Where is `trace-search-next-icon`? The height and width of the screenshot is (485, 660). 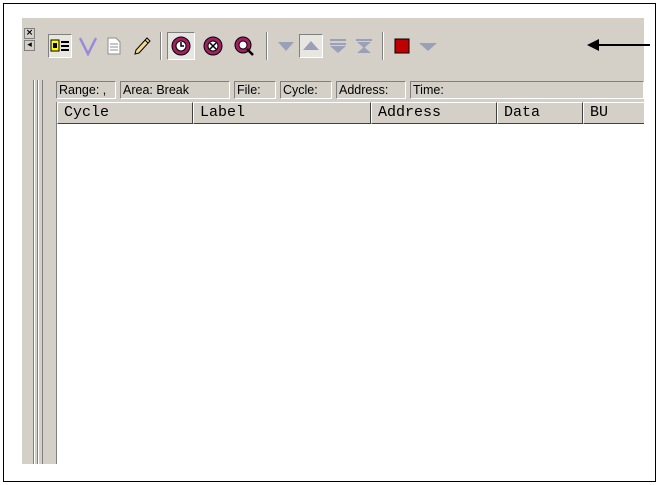
trace-search-next-icon is located at coordinates (244, 46).